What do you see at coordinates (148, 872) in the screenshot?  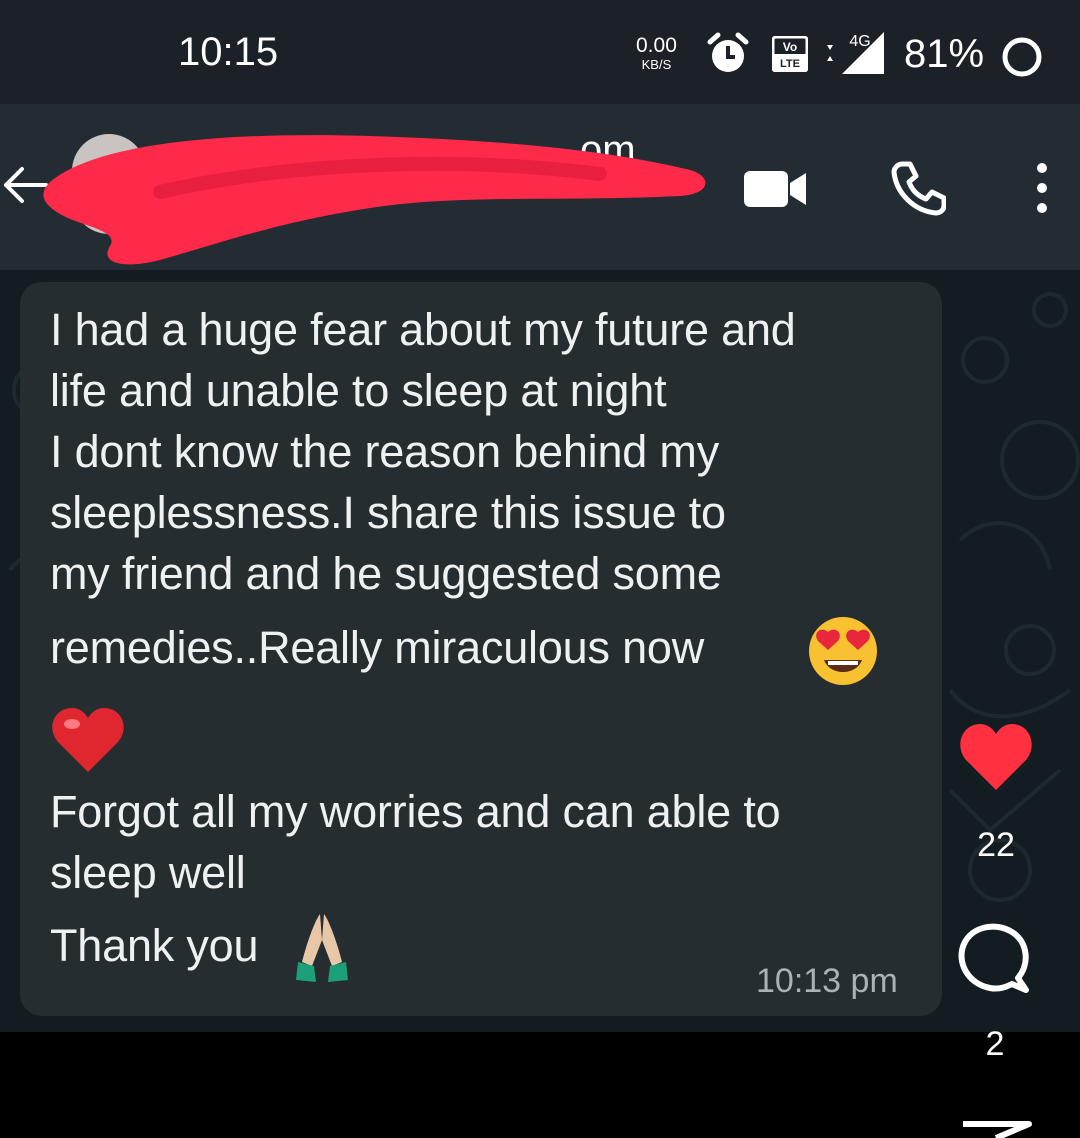 I see `message-line: sleep well` at bounding box center [148, 872].